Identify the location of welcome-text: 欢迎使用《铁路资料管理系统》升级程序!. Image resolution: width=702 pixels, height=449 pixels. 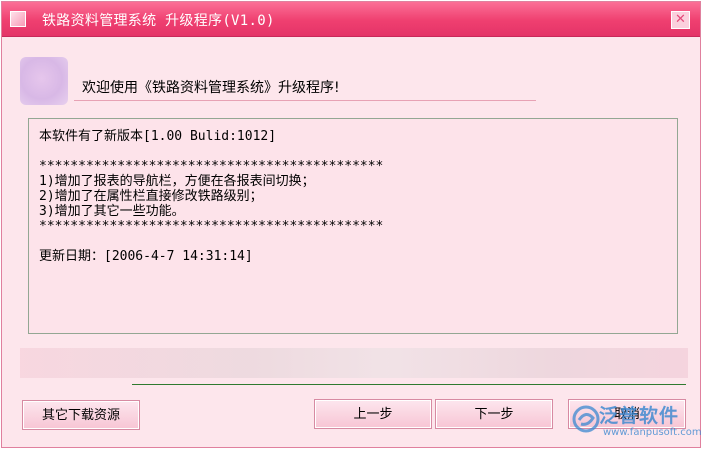
(211, 88).